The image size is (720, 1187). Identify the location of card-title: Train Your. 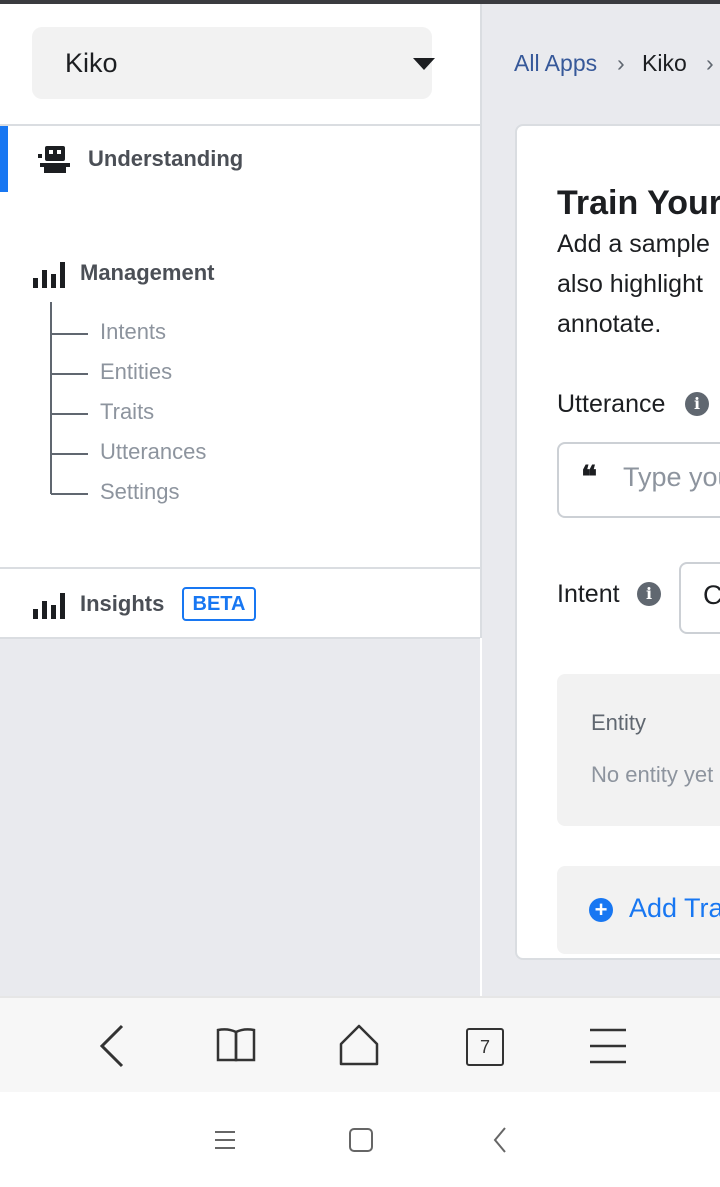
(638, 203).